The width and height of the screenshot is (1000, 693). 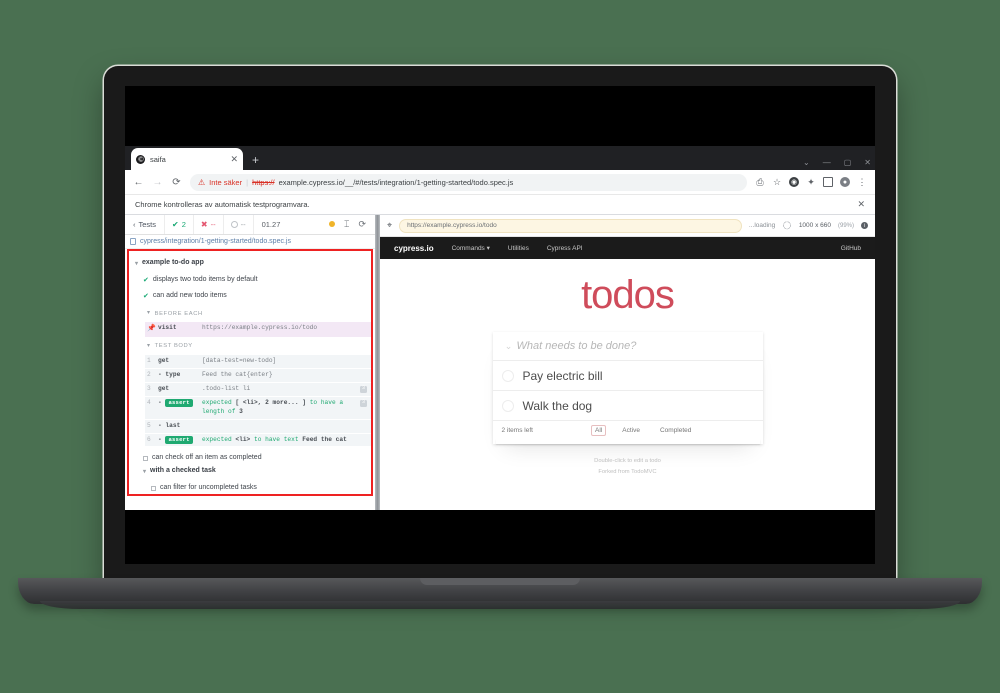 What do you see at coordinates (518, 248) in the screenshot?
I see `nav-link-utilities: Utilities` at bounding box center [518, 248].